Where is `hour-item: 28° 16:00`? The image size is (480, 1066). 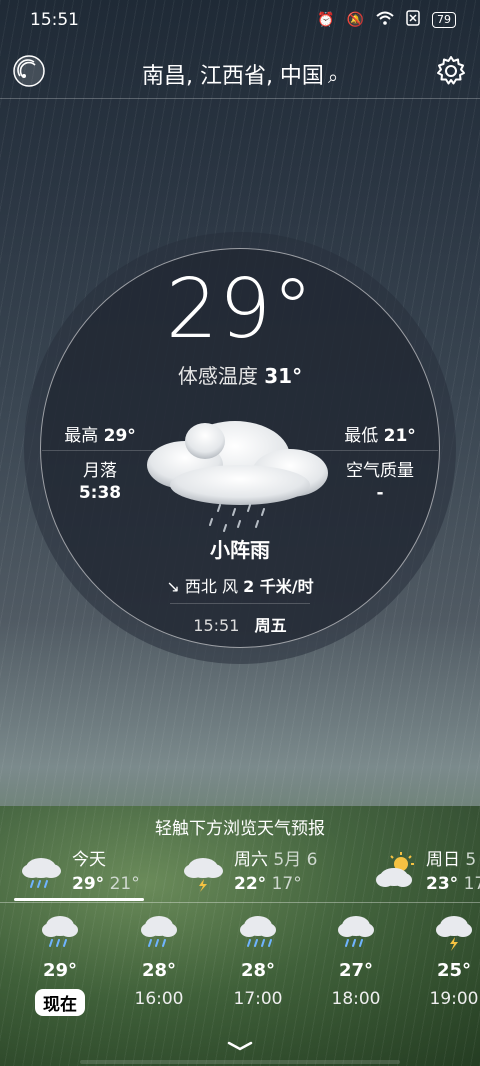
hour-item: 28° 16:00 is located at coordinates (159, 960).